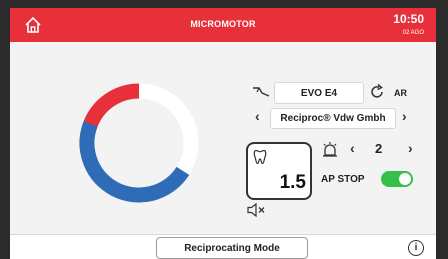  I want to click on speed-decrease-button: ‹, so click(352, 148).